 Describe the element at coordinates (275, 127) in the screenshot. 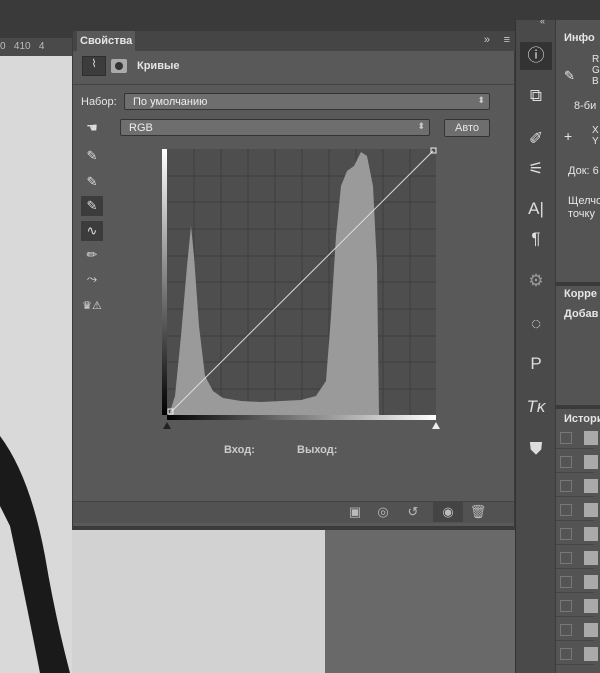

I see `channel-select: RGB` at that location.